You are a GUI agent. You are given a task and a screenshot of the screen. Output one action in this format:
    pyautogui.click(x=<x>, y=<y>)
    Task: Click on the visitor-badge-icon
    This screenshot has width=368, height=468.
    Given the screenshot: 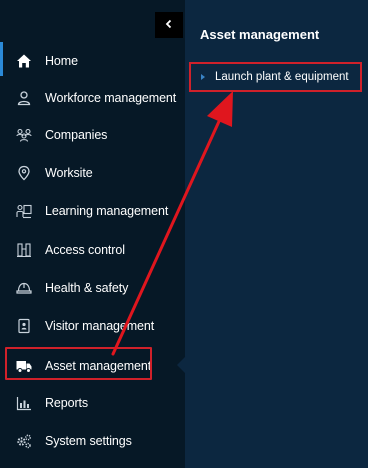 What is the action you would take?
    pyautogui.click(x=24, y=326)
    